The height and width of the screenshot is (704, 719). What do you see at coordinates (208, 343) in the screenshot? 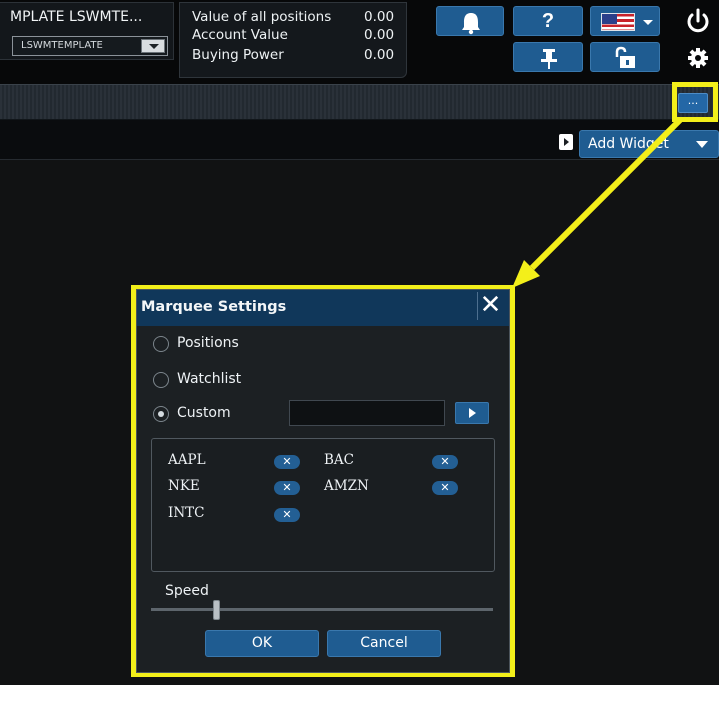
I see `radio-label-positions: Positions` at bounding box center [208, 343].